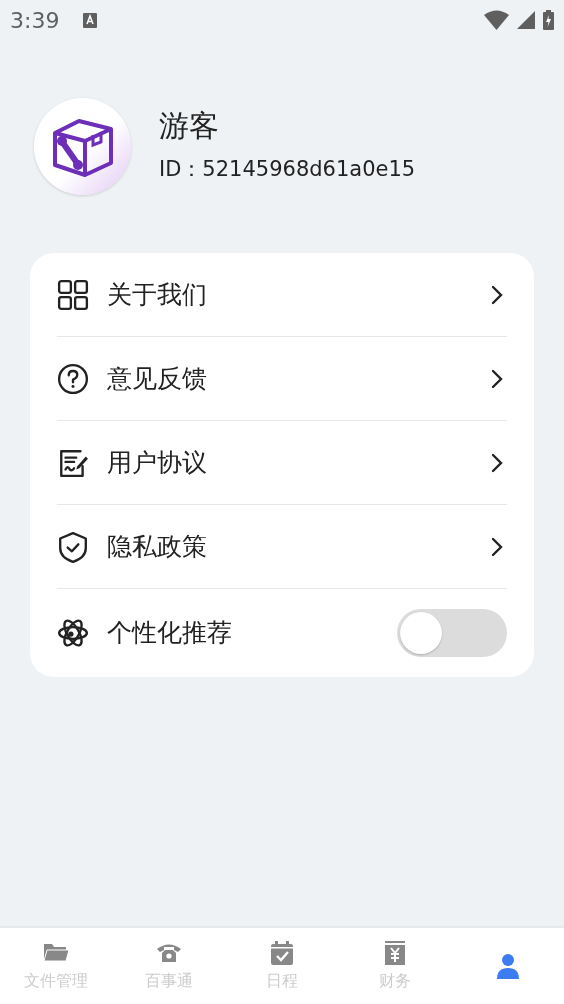 The width and height of the screenshot is (564, 1004). What do you see at coordinates (287, 169) in the screenshot?
I see `user-id: ID：52145968d61a0e15` at bounding box center [287, 169].